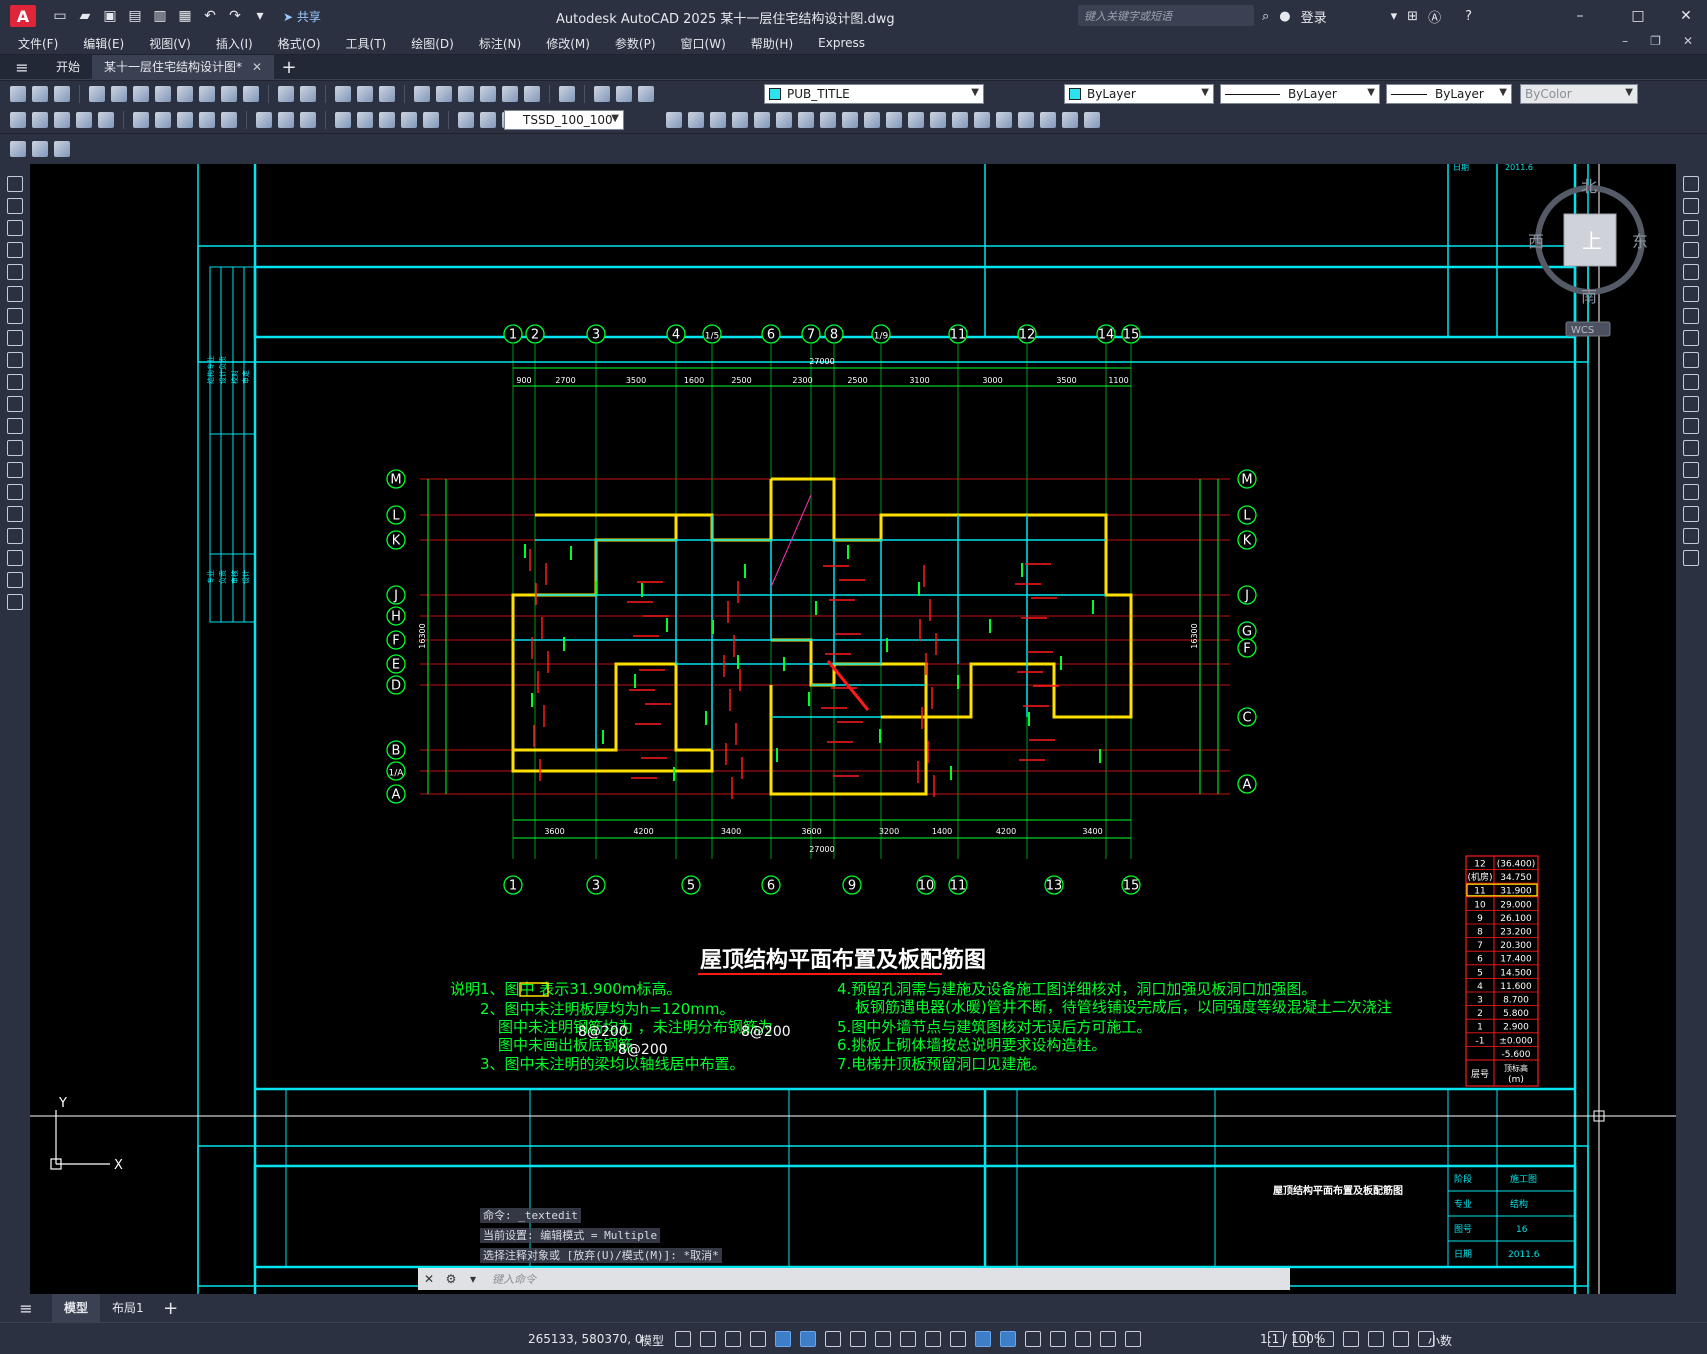 The image size is (1707, 1354). I want to click on menu-view: 视图(V), so click(170, 43).